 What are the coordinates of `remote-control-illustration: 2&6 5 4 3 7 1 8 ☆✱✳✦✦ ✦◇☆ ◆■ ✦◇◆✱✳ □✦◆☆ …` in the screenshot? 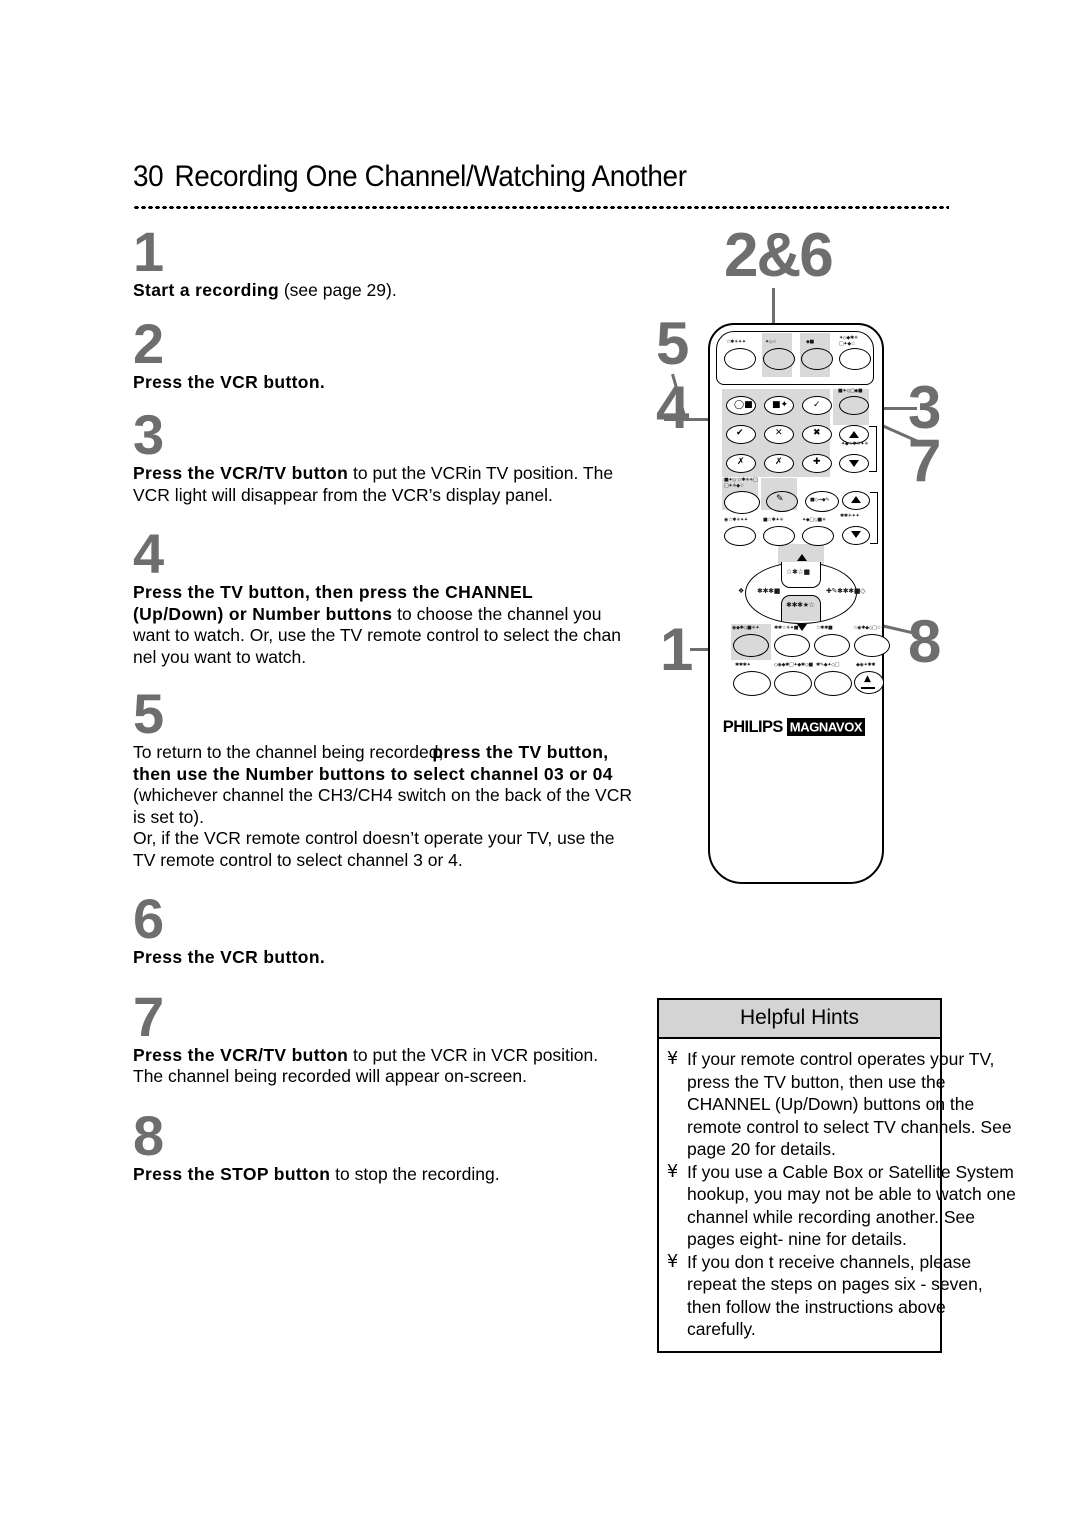 It's located at (815, 558).